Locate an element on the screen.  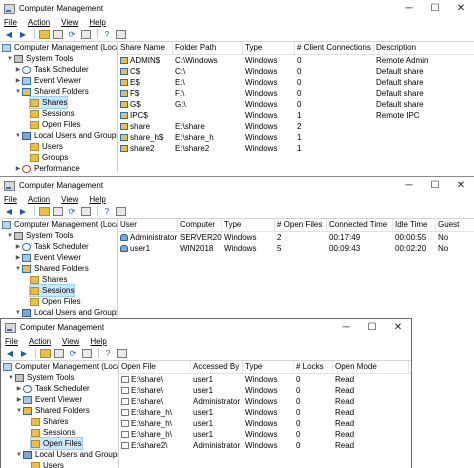
table-row: C$C:\Windows0Default share is located at coordinates (296, 71).